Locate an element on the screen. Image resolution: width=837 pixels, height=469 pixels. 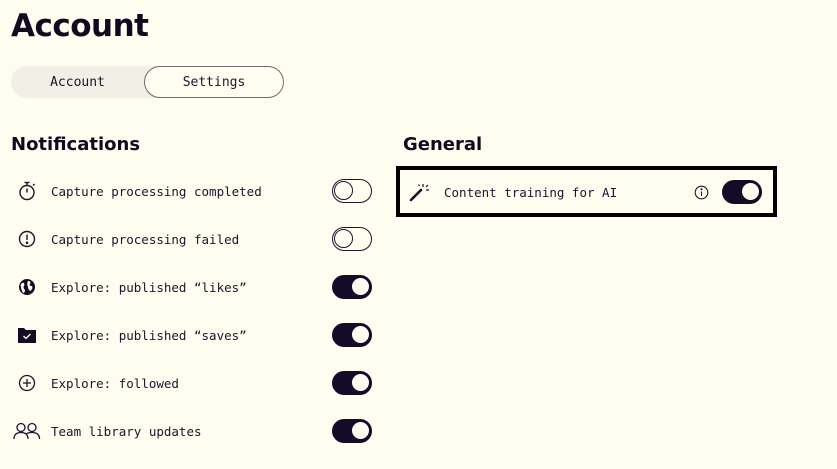
info-icon is located at coordinates (701, 192).